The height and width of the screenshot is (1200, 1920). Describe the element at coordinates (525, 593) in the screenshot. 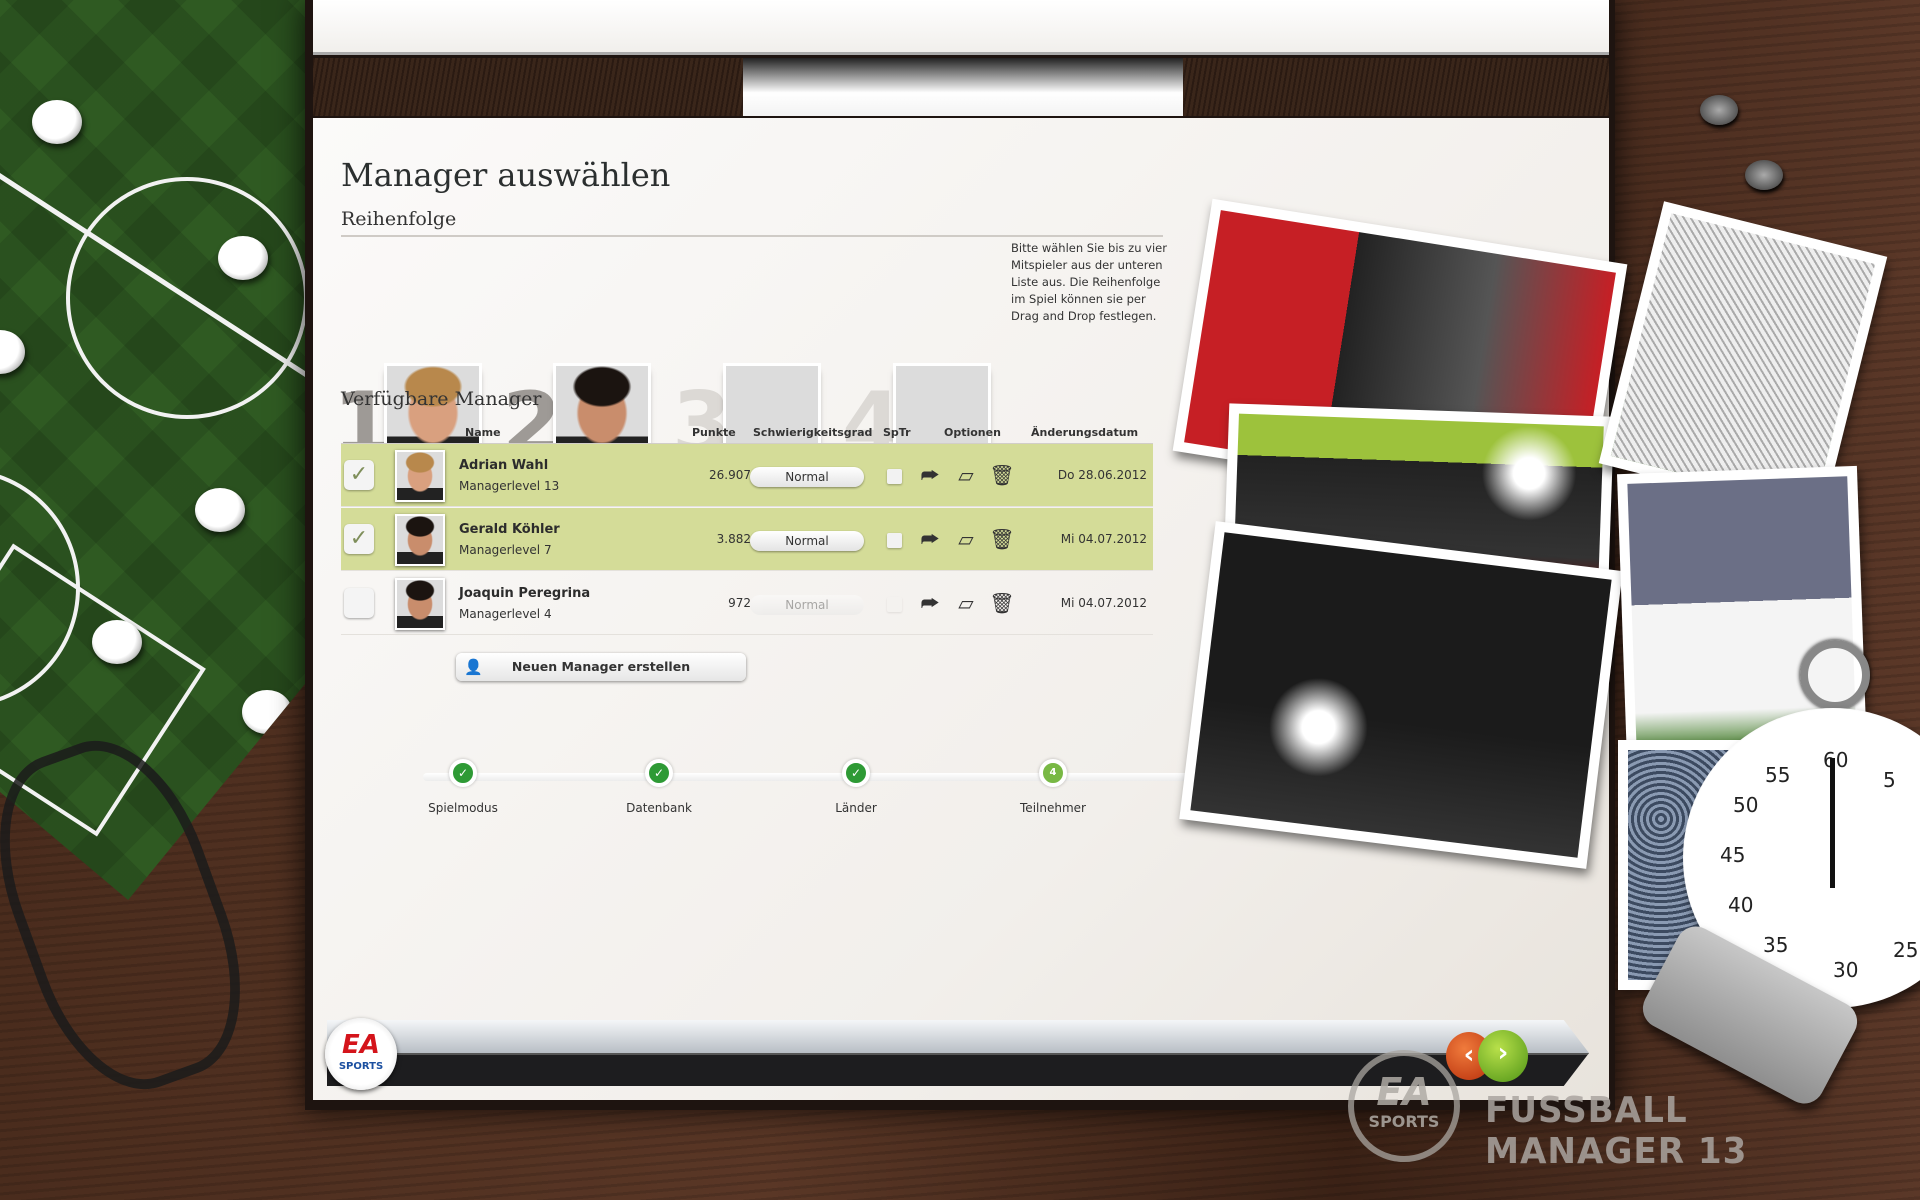

I see `manager-name: Joaquin Peregrina` at that location.